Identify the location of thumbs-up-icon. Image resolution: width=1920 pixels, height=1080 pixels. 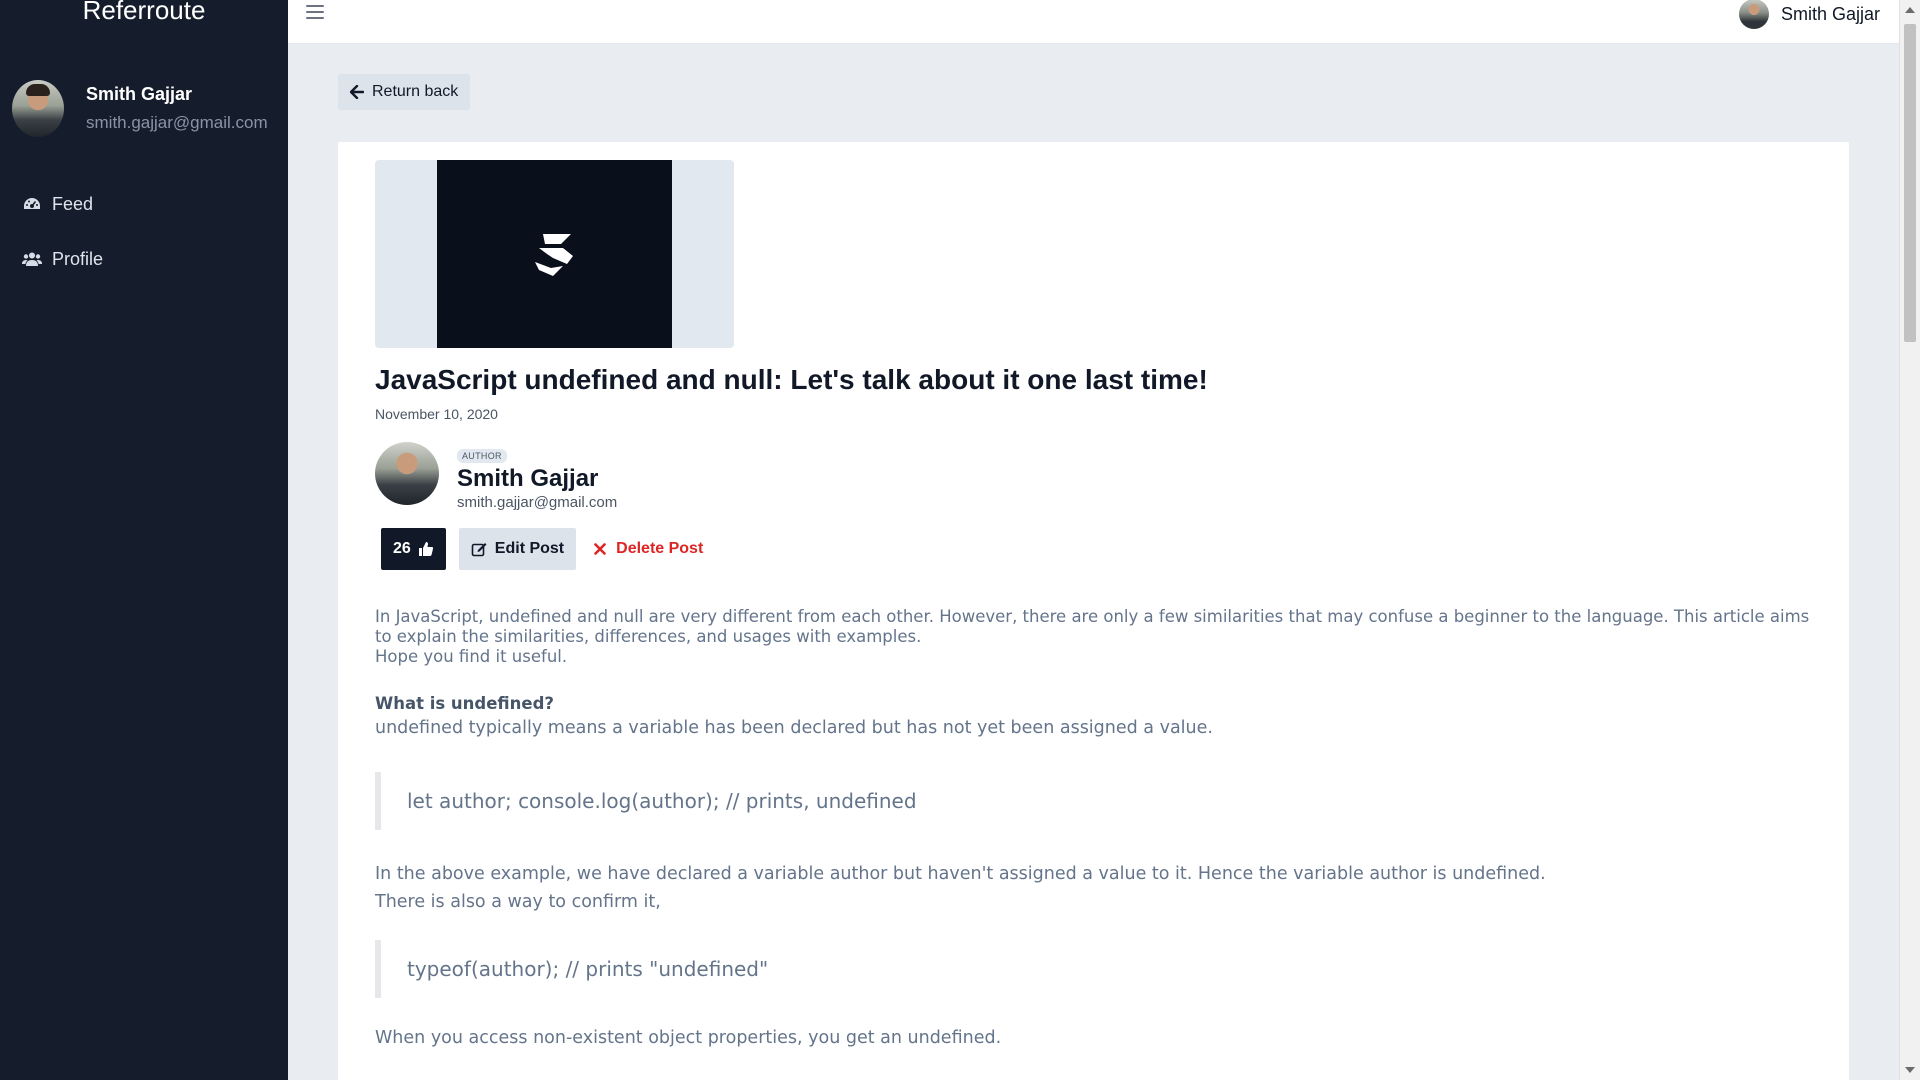
(426, 549).